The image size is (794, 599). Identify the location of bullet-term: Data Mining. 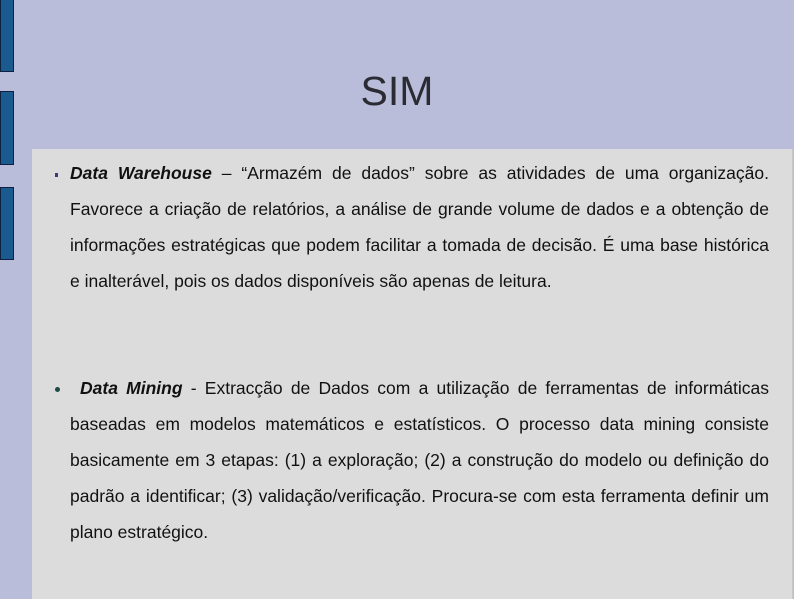
(131, 388).